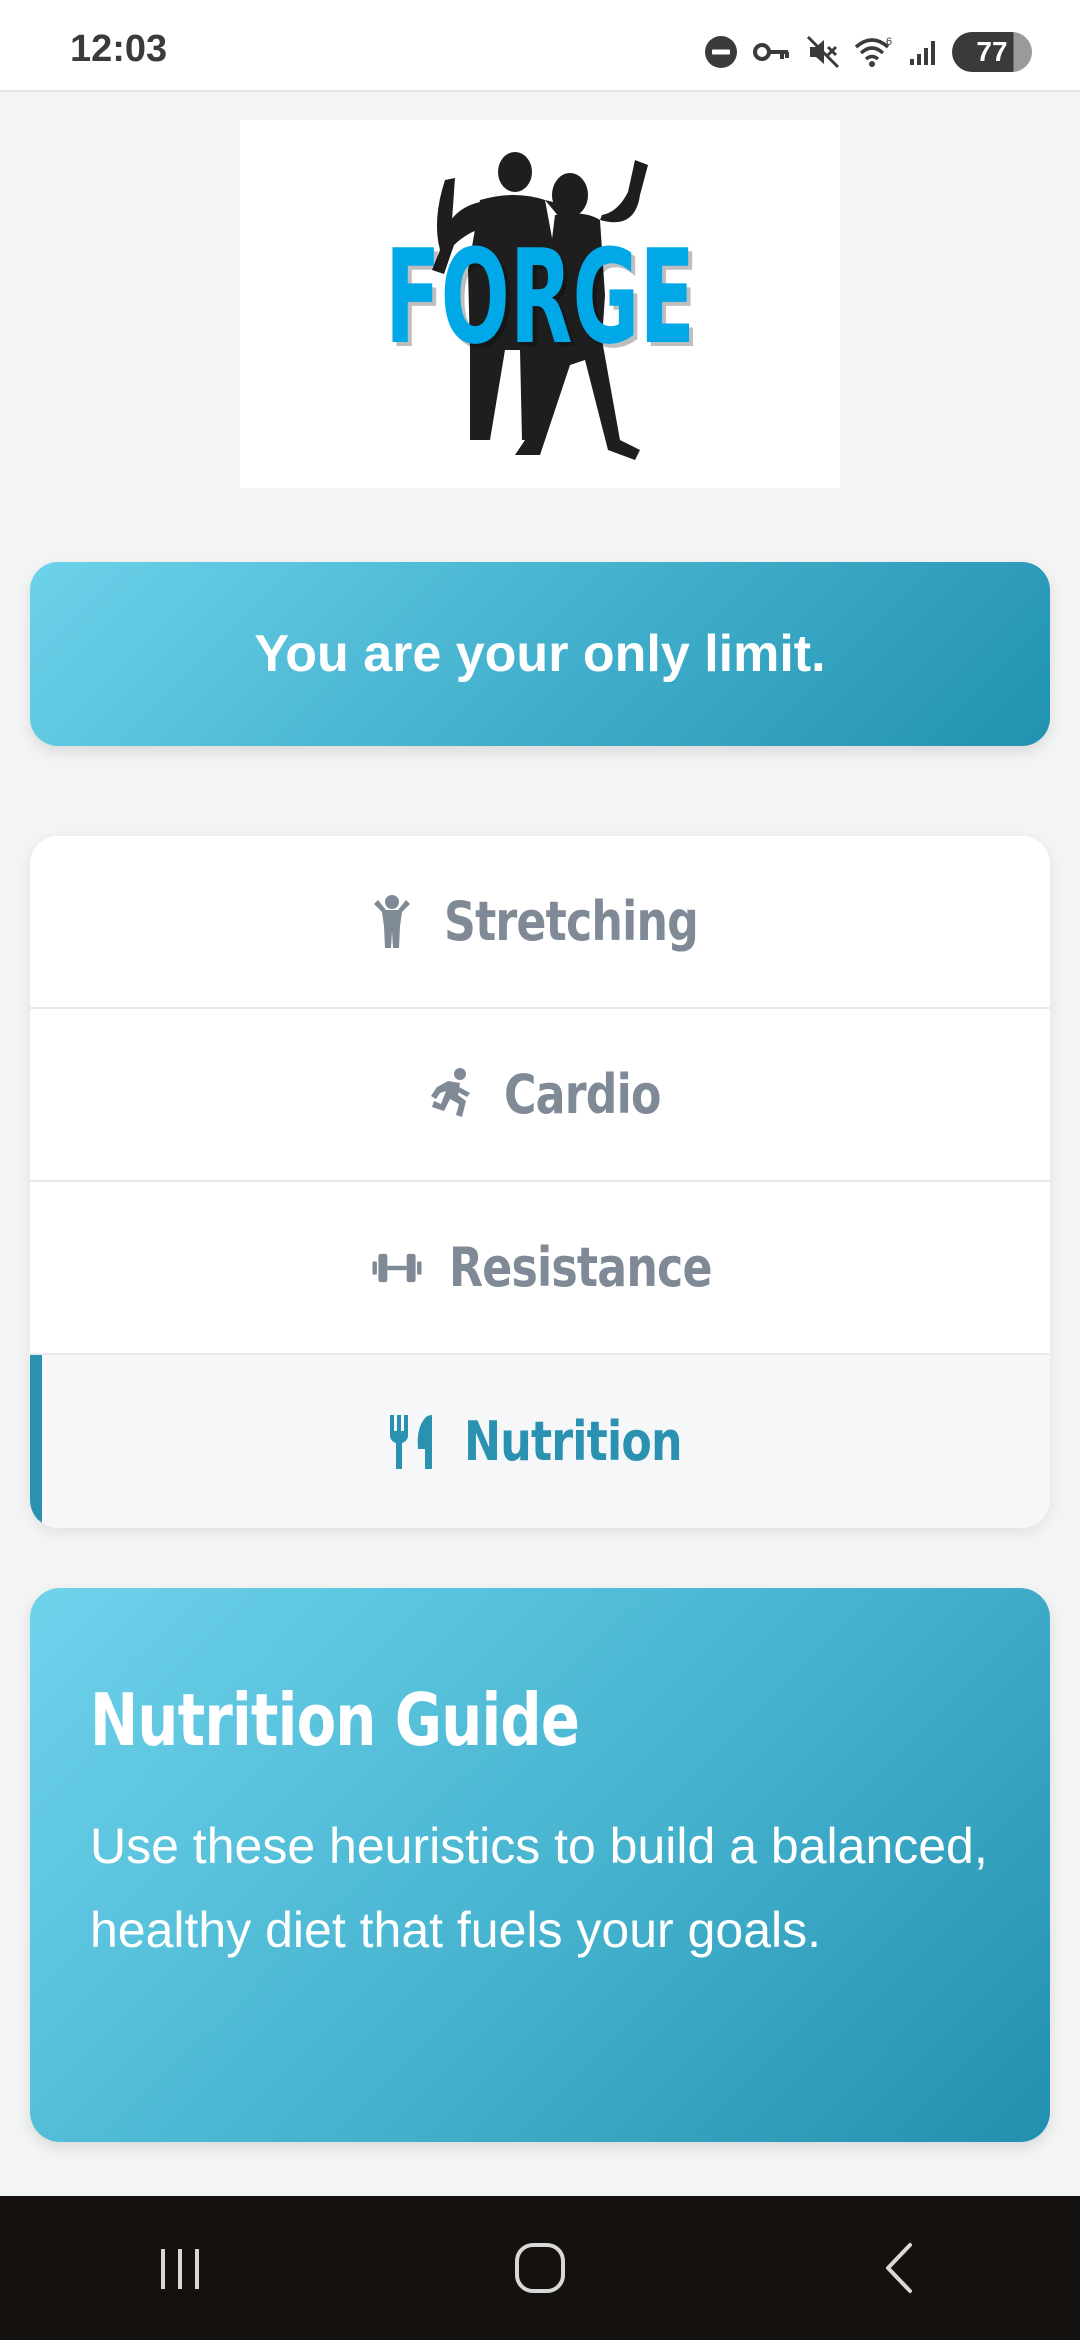  I want to click on menu-label-resistance: Resistance, so click(580, 1267).